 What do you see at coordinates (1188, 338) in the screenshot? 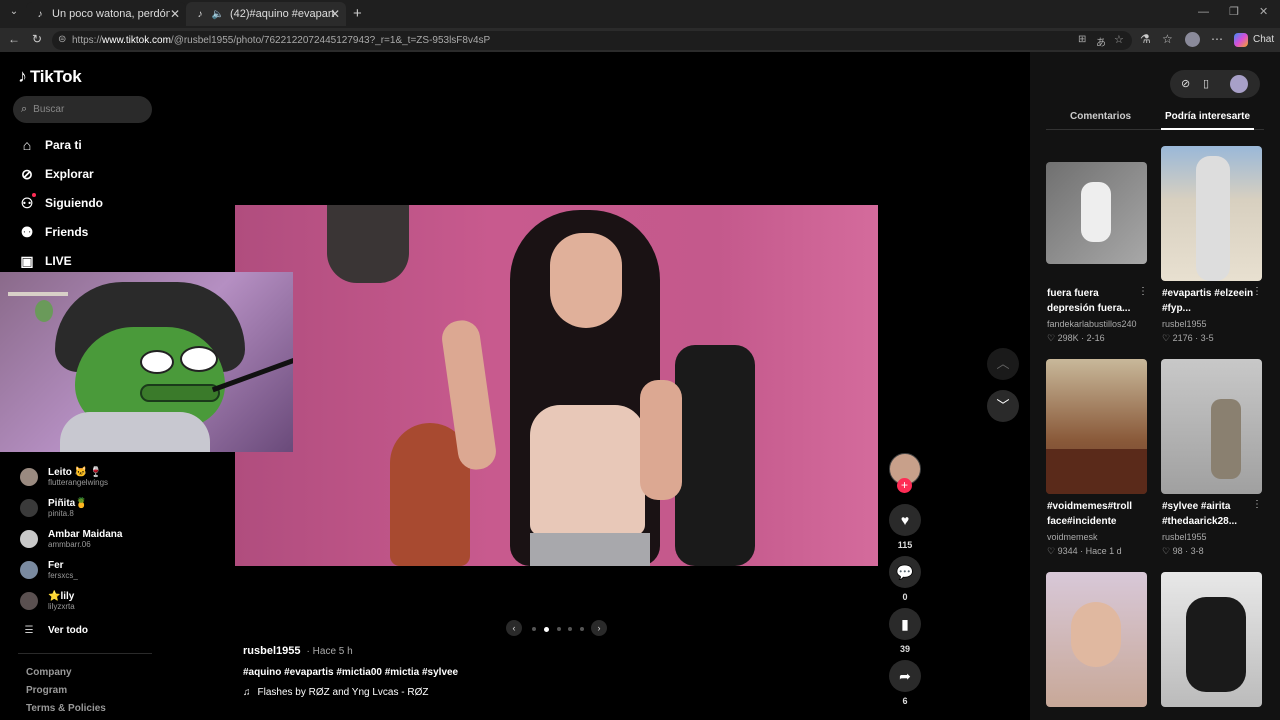
I see `recommended-video-stats: ♡ 2176 · 3-5` at bounding box center [1188, 338].